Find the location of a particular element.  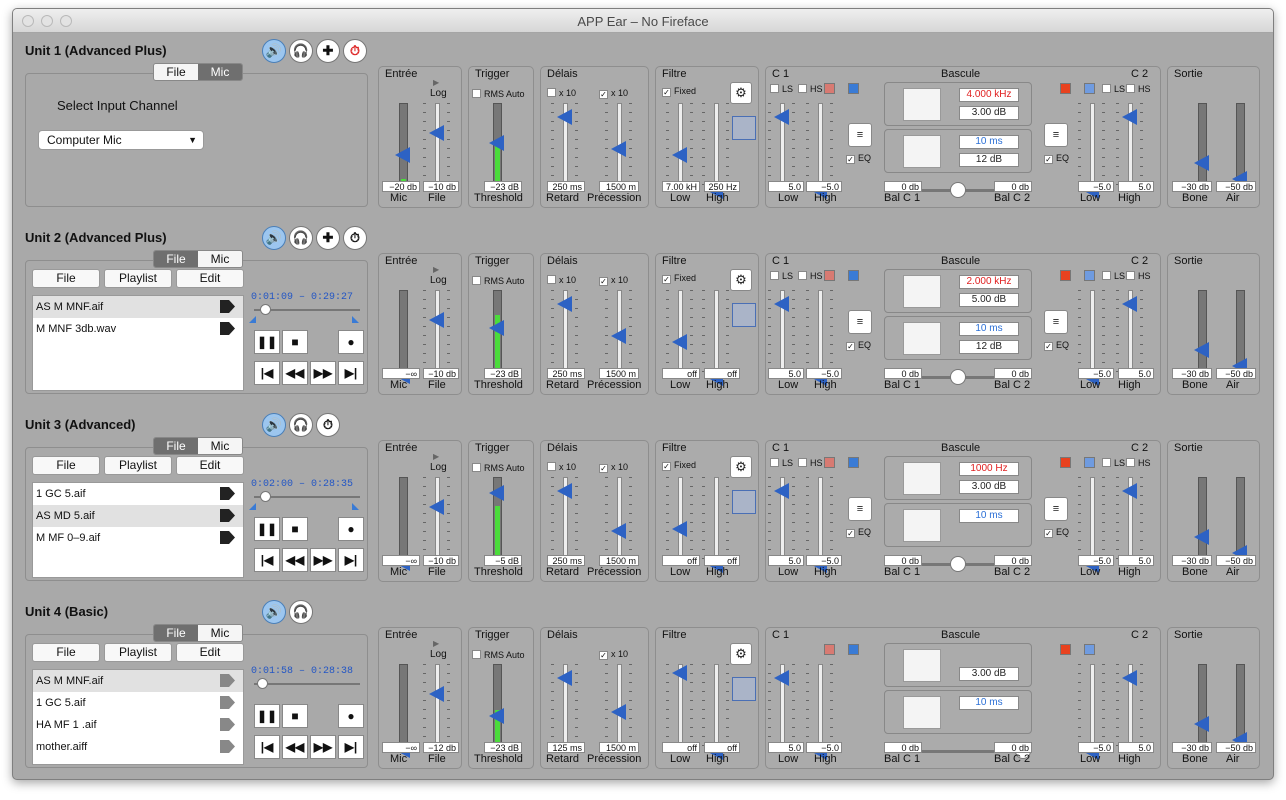

playback-position-thumb is located at coordinates (262, 683).